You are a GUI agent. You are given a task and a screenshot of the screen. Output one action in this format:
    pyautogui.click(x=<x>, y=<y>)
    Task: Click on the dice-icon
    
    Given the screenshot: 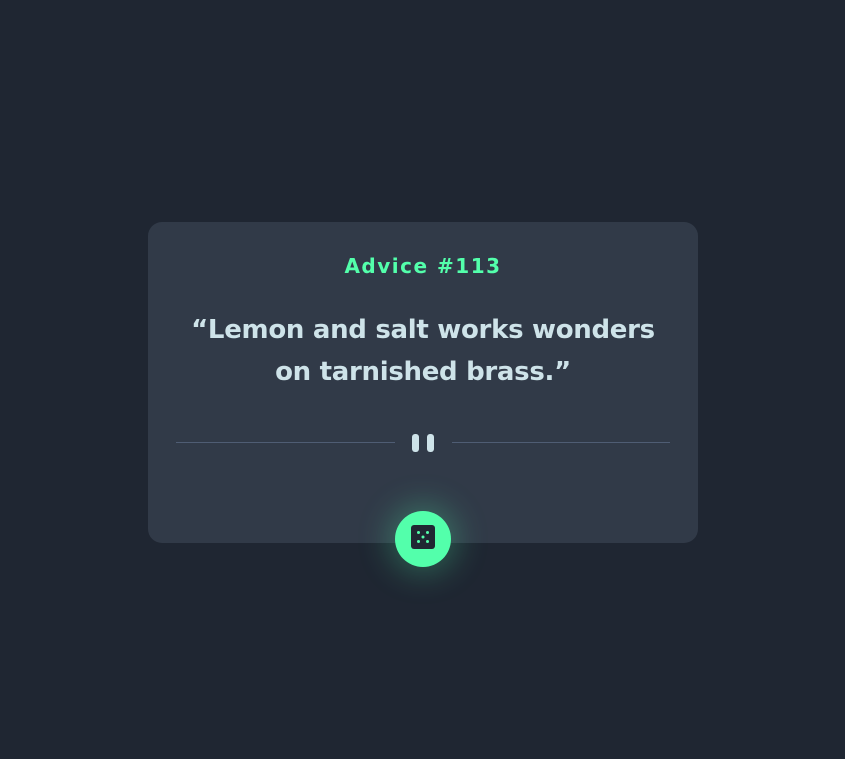 What is the action you would take?
    pyautogui.click(x=423, y=537)
    